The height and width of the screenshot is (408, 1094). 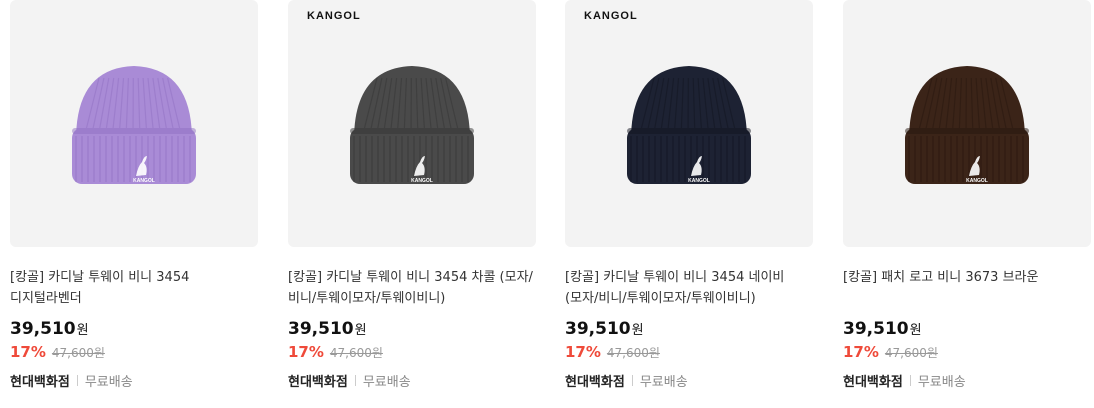 What do you see at coordinates (967, 288) in the screenshot?
I see `product-title: [캉골] 패치 로고 비니 3673 브라운` at bounding box center [967, 288].